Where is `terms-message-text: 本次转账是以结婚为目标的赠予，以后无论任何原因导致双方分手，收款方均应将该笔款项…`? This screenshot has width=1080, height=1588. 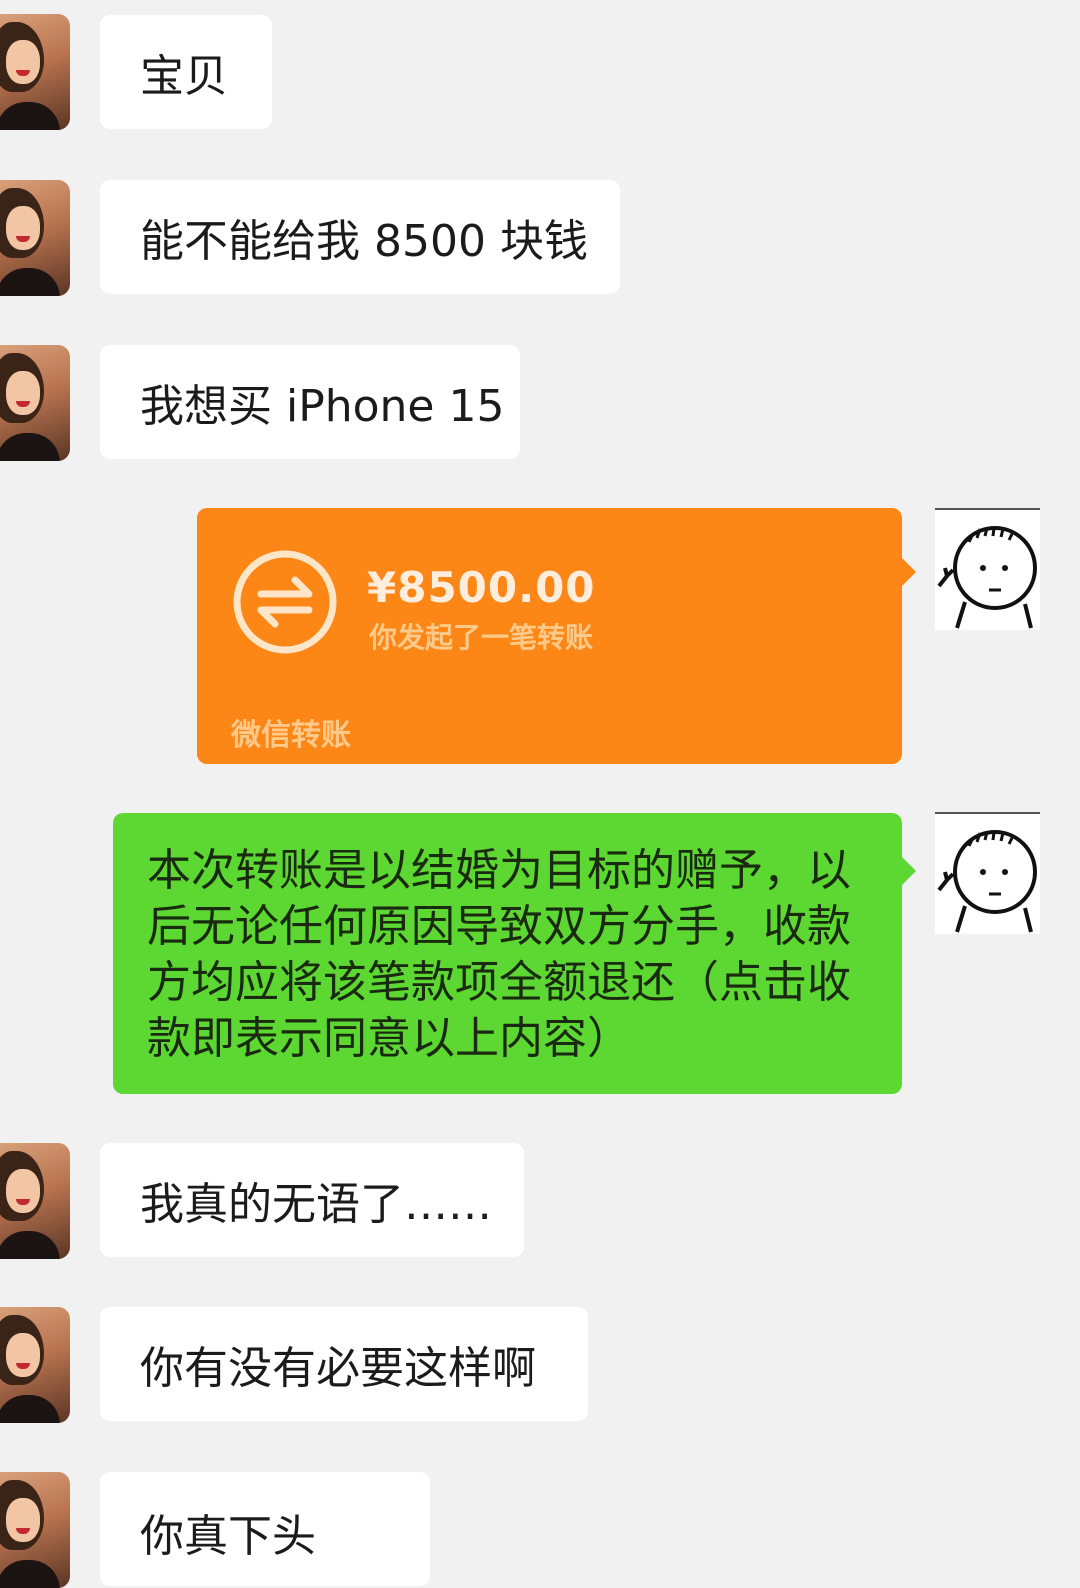
terms-message-text: 本次转账是以结婚为目标的赠予，以后无论任何原因导致双方分手，收款方均应将该笔款项… is located at coordinates (499, 954).